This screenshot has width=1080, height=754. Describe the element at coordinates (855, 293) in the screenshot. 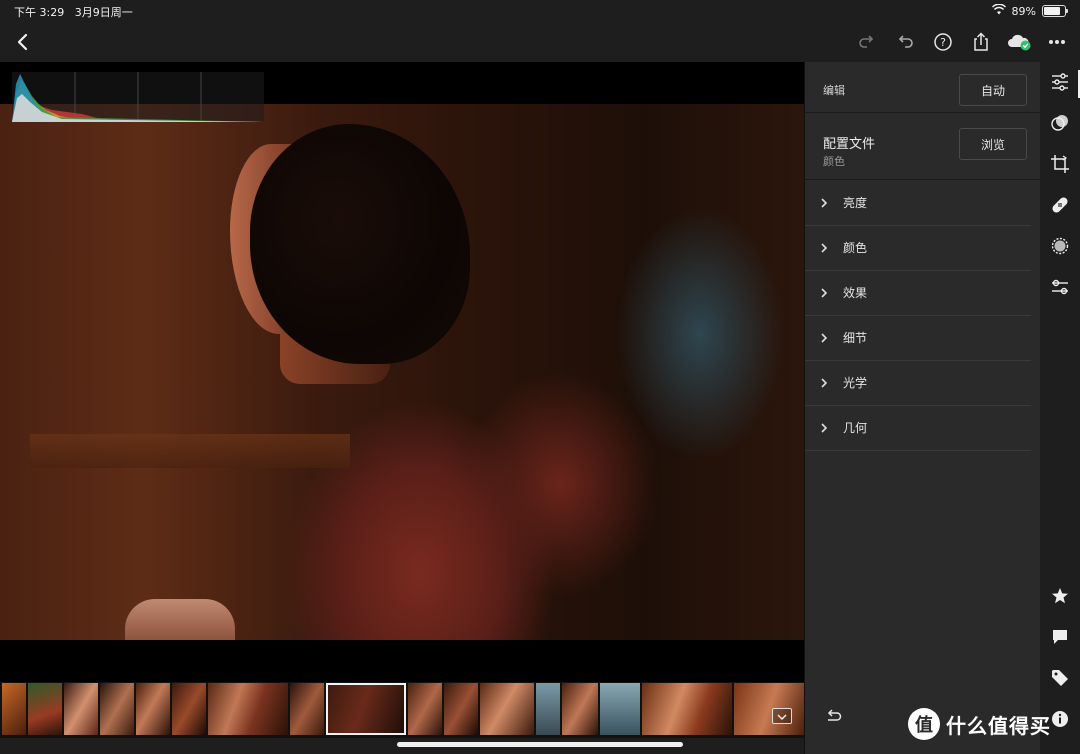

I see `section-label: 效果` at that location.